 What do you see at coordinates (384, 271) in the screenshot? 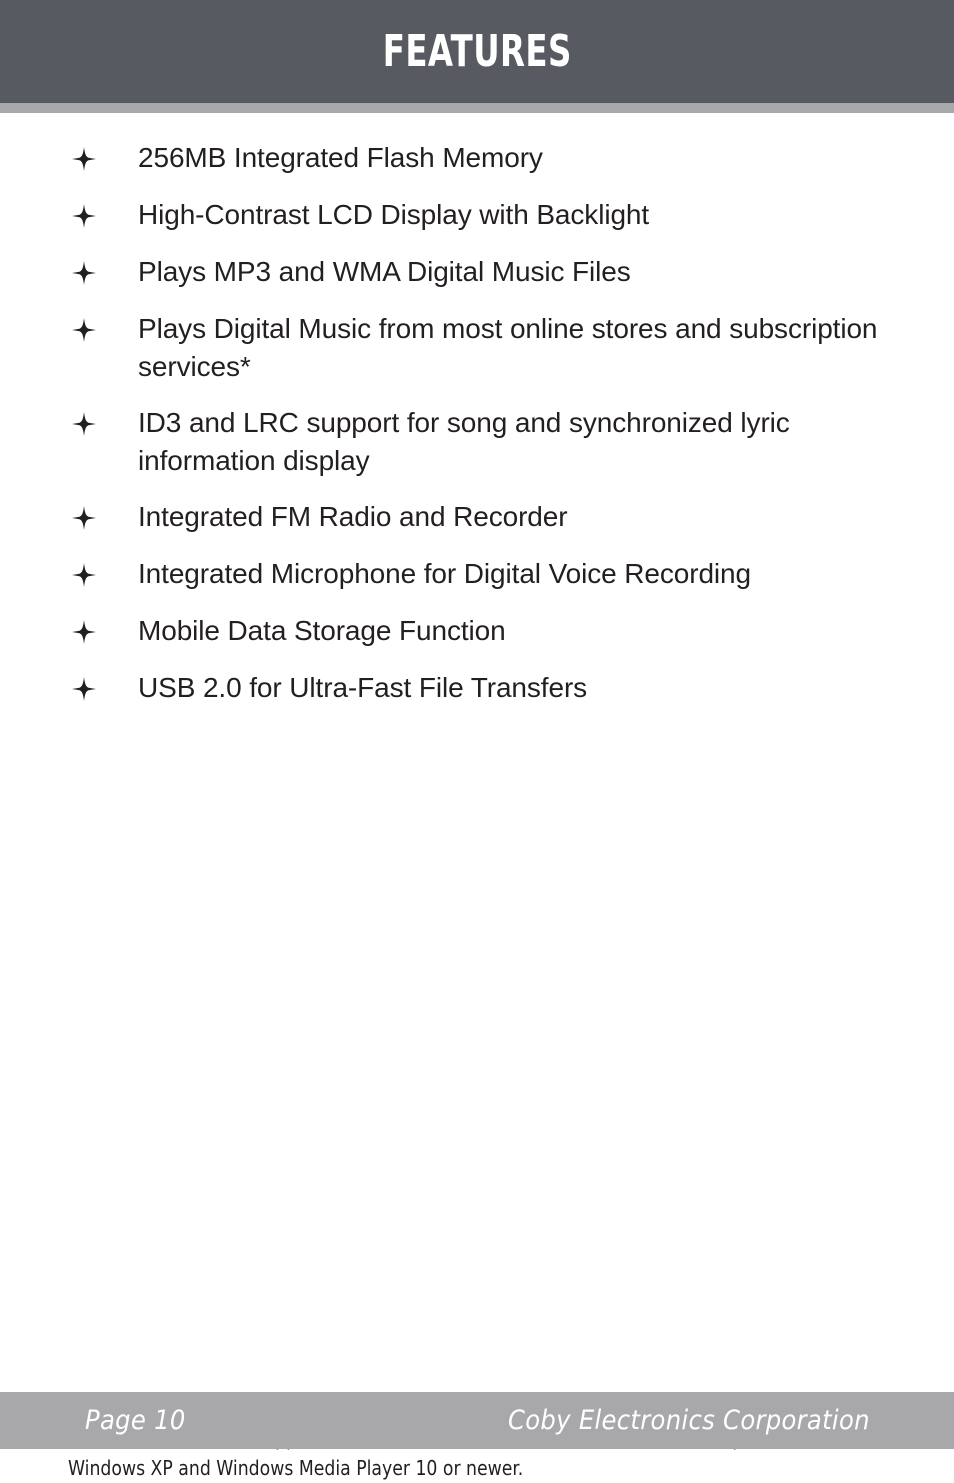
I see `list-item-label: Plays MP3 and WMA Digital Music Files` at bounding box center [384, 271].